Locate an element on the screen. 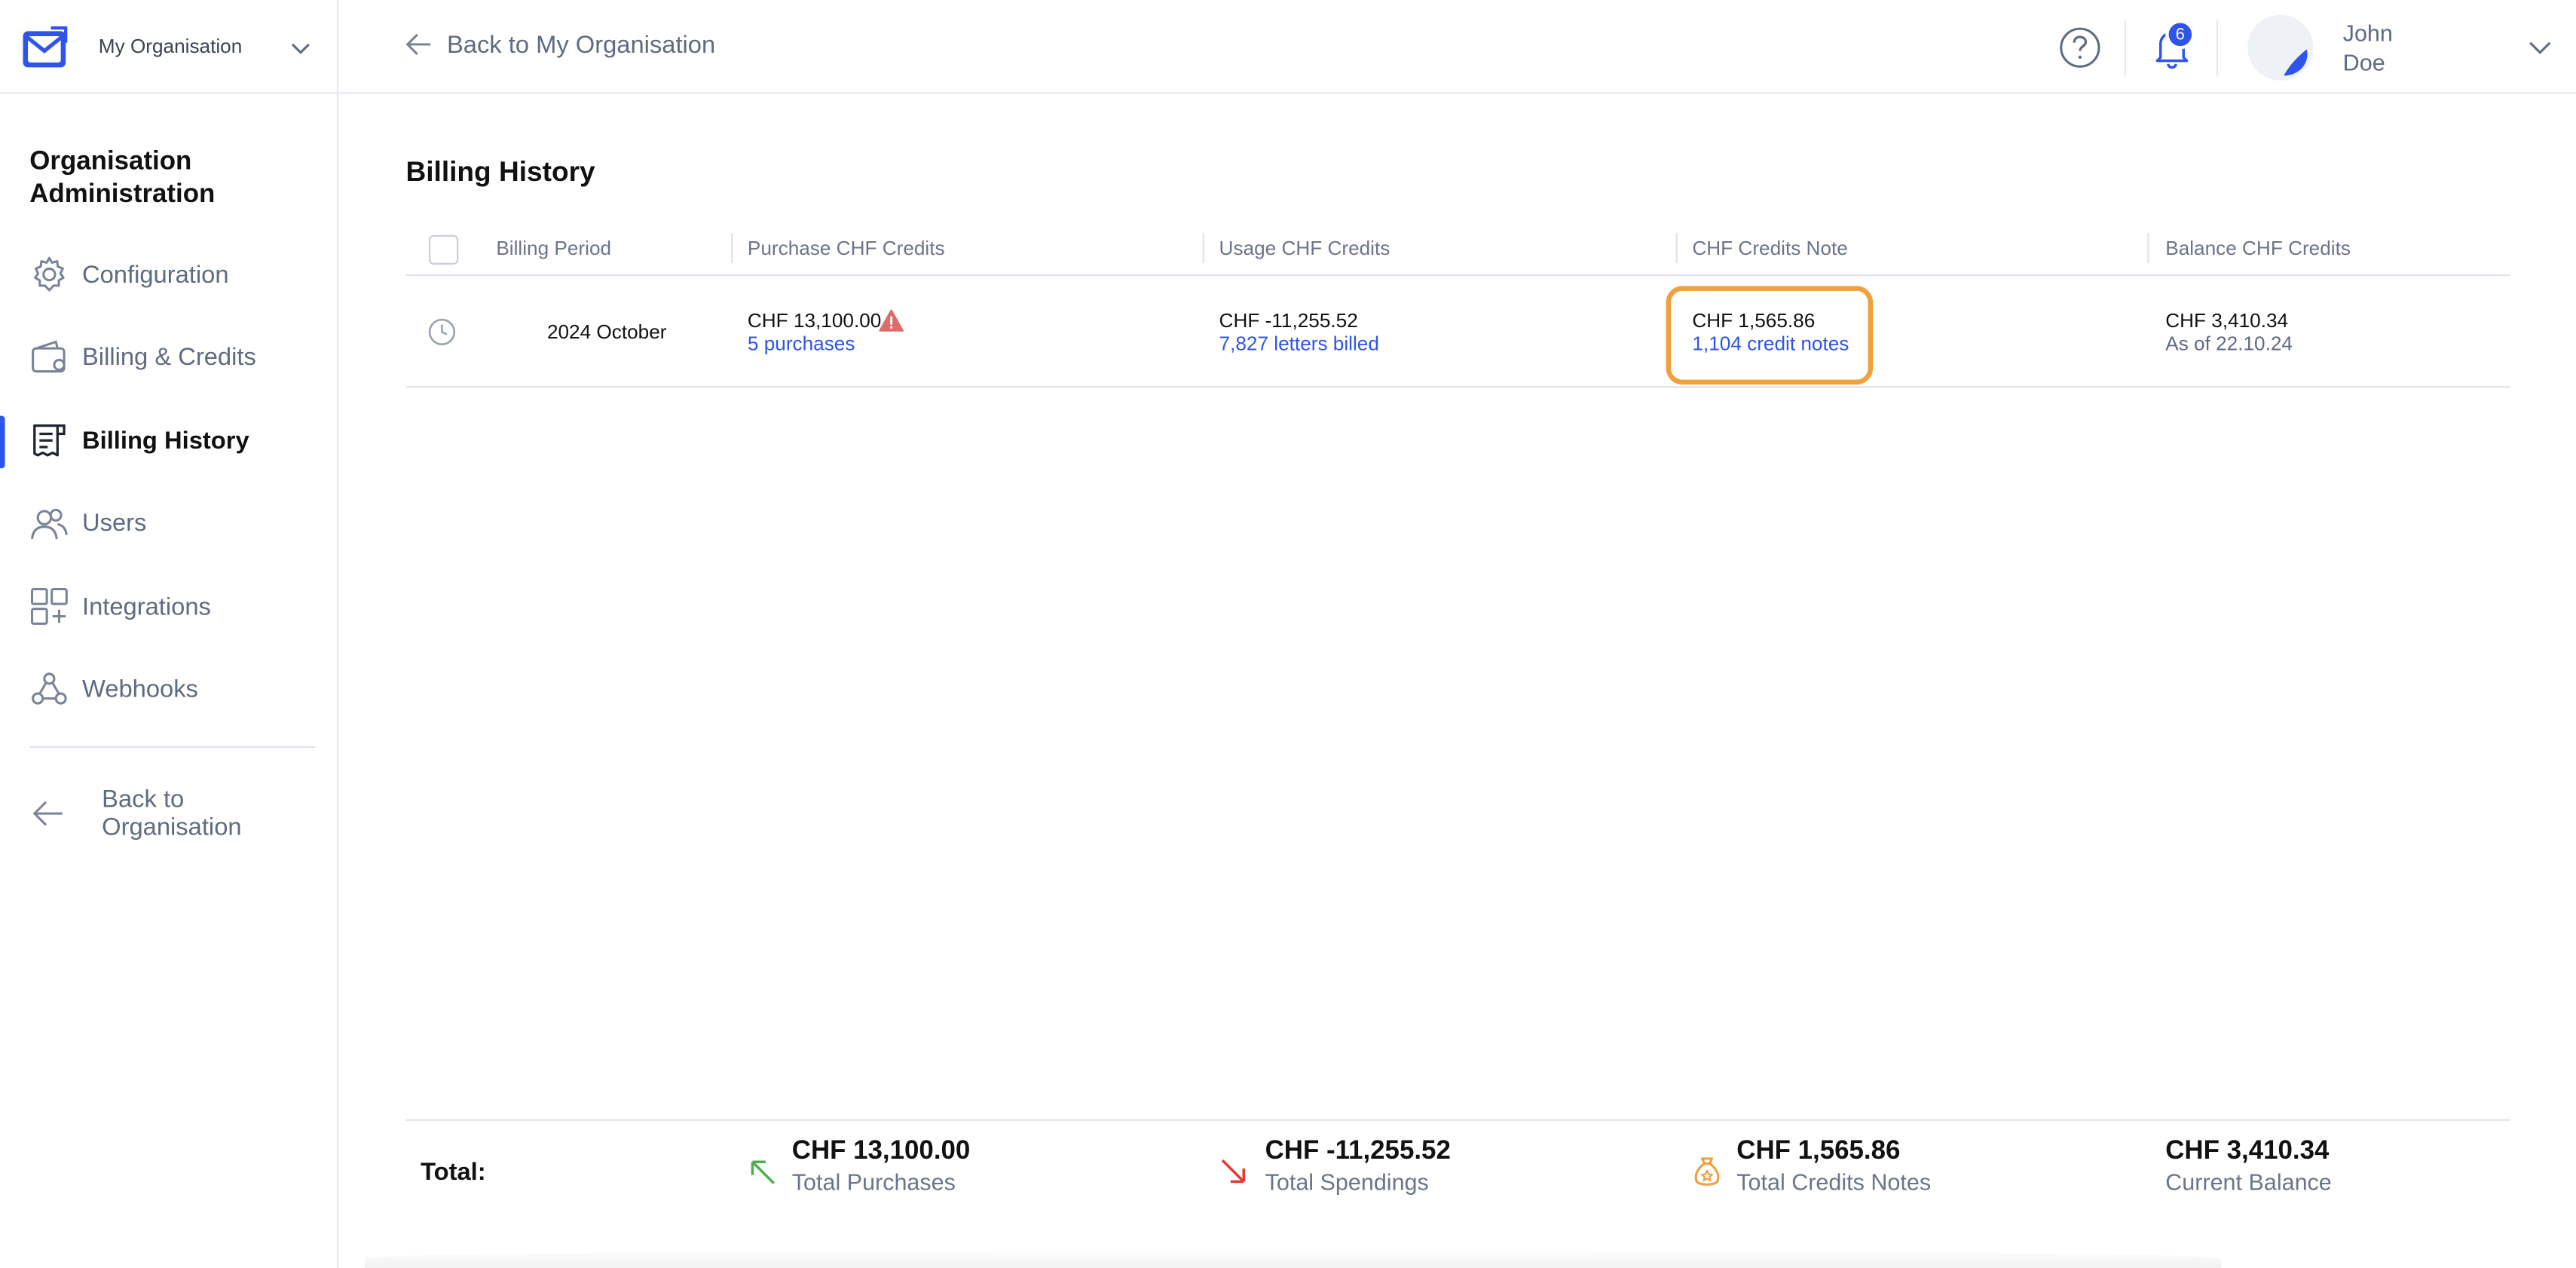  sidebar-item-label: Users is located at coordinates (115, 524).